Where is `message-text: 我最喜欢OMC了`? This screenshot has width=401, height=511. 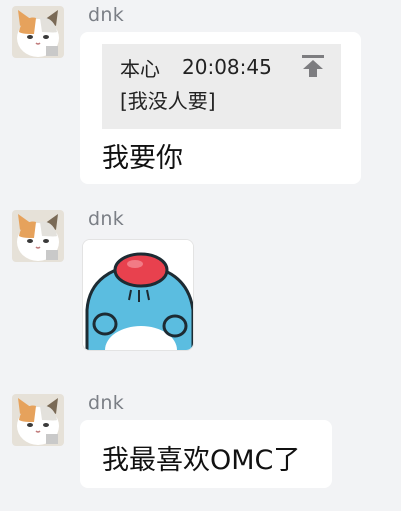
message-text: 我最喜欢OMC了 is located at coordinates (201, 460).